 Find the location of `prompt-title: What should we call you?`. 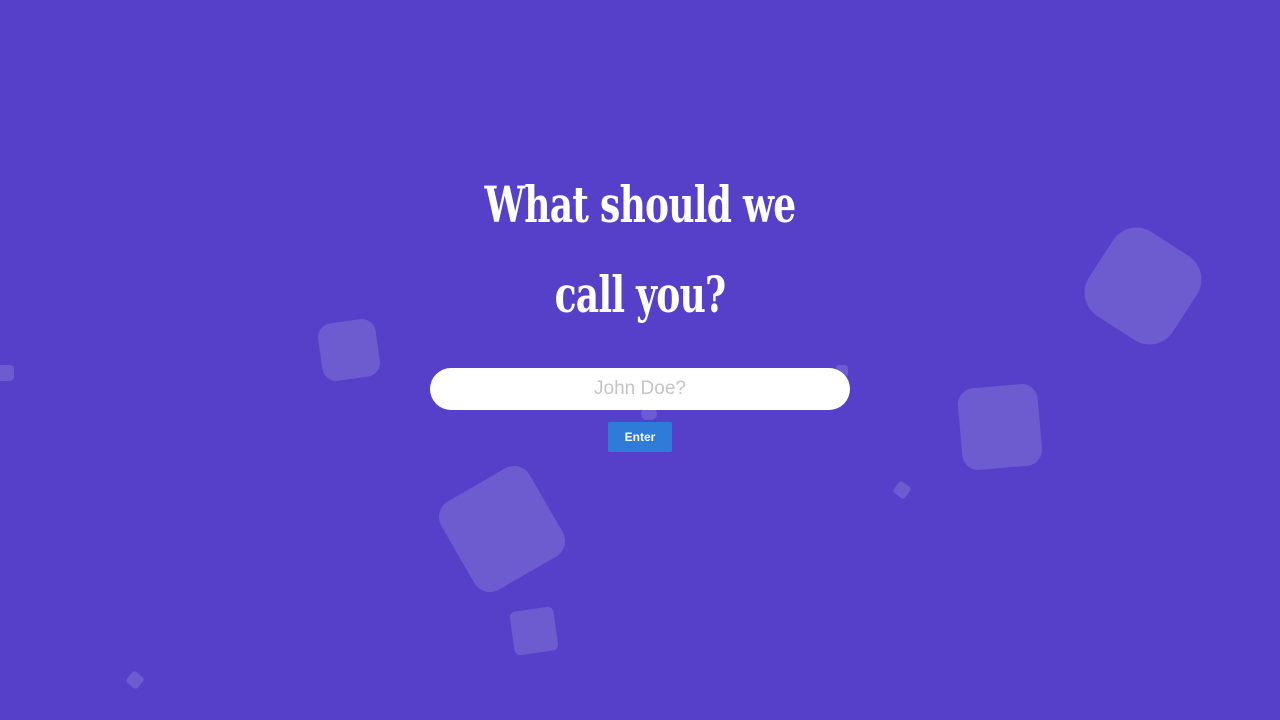

prompt-title: What should we call you? is located at coordinates (640, 249).